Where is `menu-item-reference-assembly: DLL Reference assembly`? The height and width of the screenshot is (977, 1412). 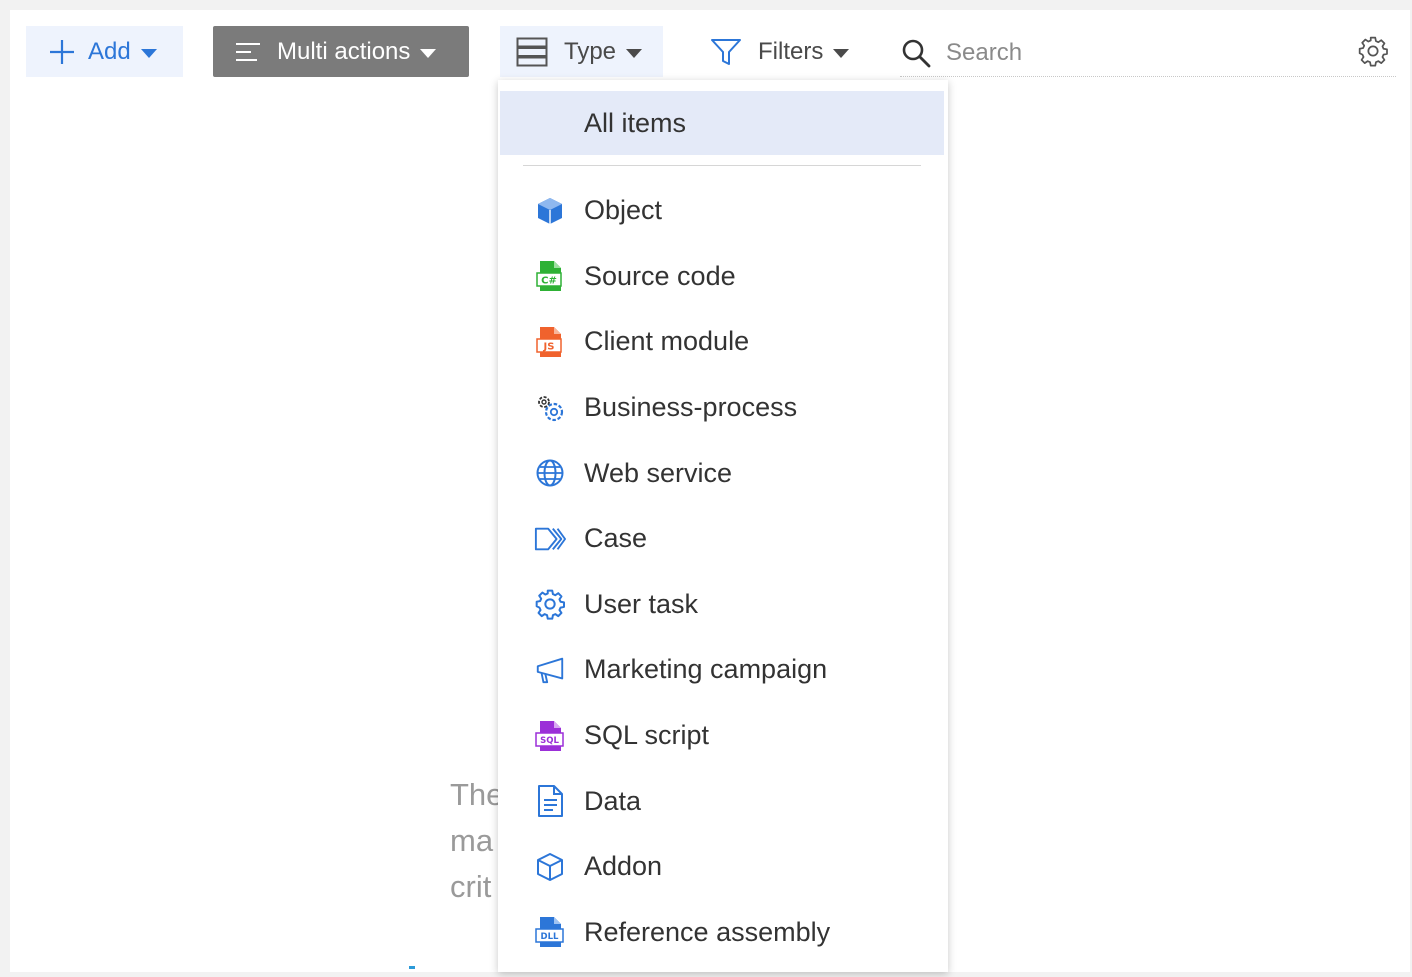 menu-item-reference-assembly: DLL Reference assembly is located at coordinates (723, 933).